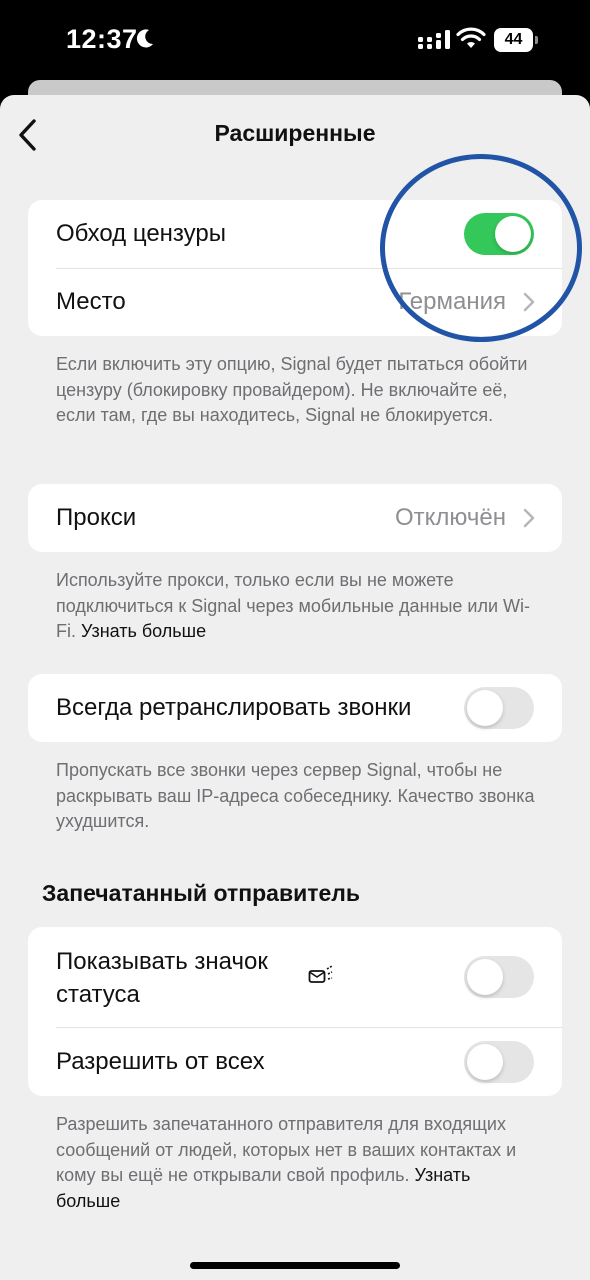  Describe the element at coordinates (96, 517) in the screenshot. I see `proxy-label: Прокси` at that location.